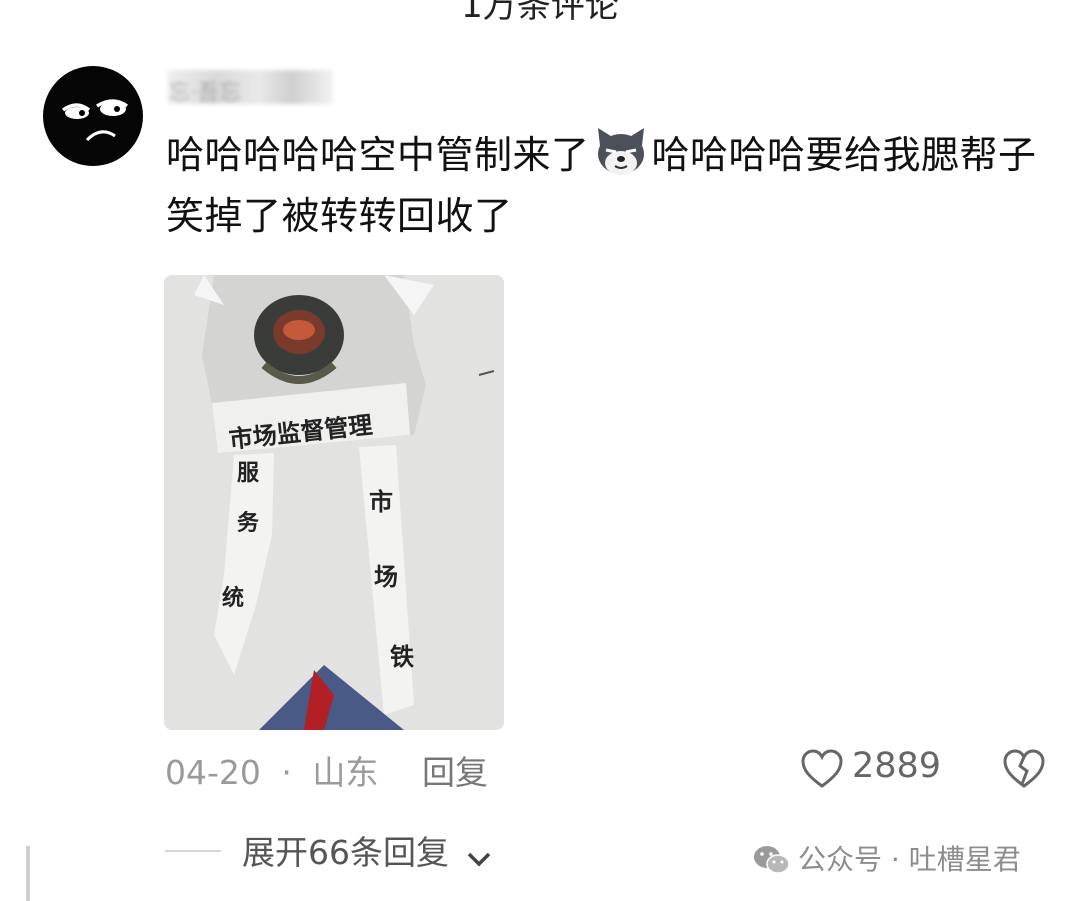  I want to click on left-divider, so click(28, 873).